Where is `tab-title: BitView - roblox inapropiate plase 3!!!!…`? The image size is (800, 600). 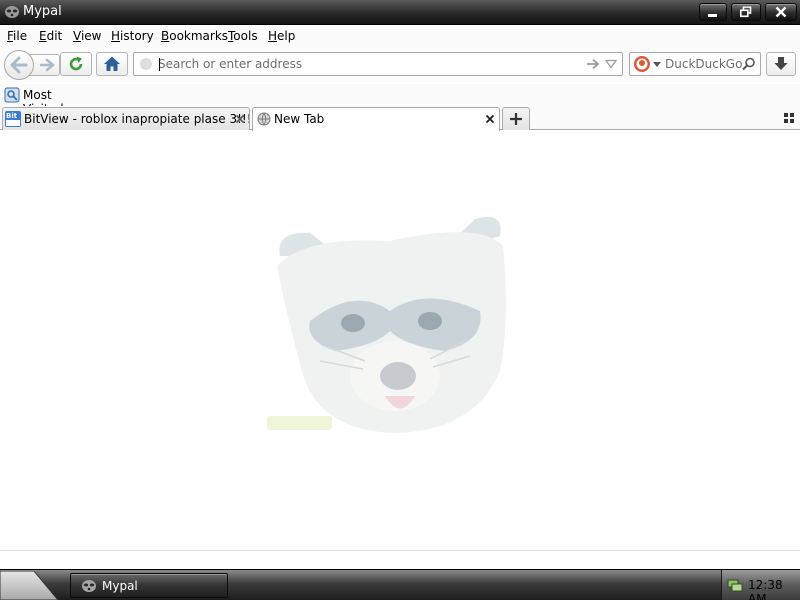 tab-title: BitView - roblox inapropiate plase 3!!!!… is located at coordinates (136, 119).